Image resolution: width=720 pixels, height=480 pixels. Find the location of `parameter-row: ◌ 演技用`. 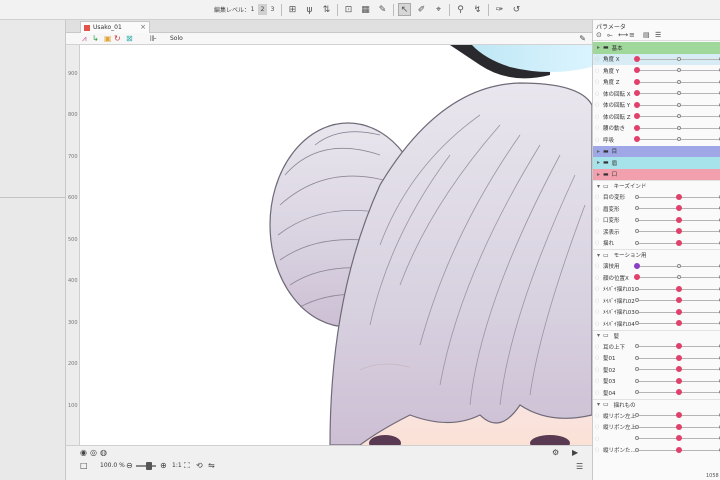

parameter-row: ◌ 演技用 is located at coordinates (656, 267).